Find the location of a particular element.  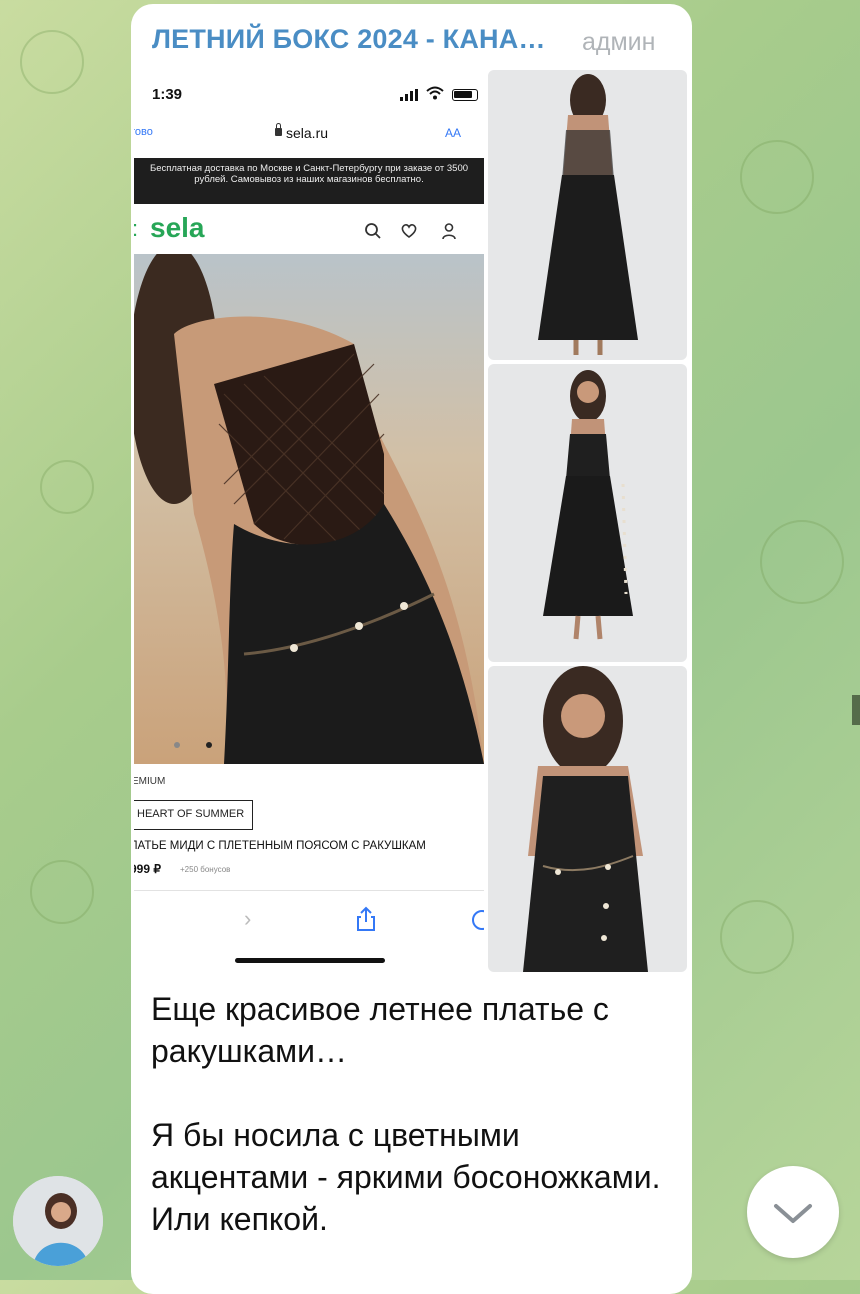

message-header: ЛЕТНИЙ БОКС 2024 - КАНА… админ is located at coordinates (417, 40).